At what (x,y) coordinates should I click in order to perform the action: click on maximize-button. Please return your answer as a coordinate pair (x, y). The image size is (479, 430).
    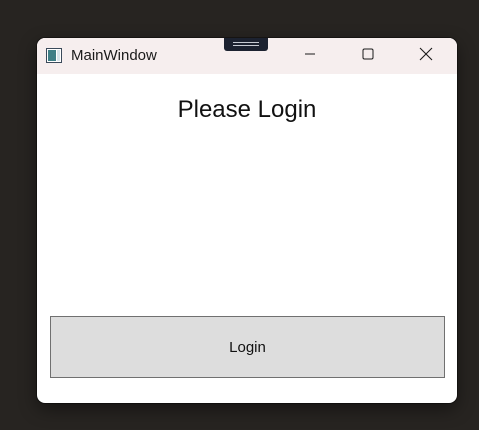
    Looking at the image, I should click on (368, 56).